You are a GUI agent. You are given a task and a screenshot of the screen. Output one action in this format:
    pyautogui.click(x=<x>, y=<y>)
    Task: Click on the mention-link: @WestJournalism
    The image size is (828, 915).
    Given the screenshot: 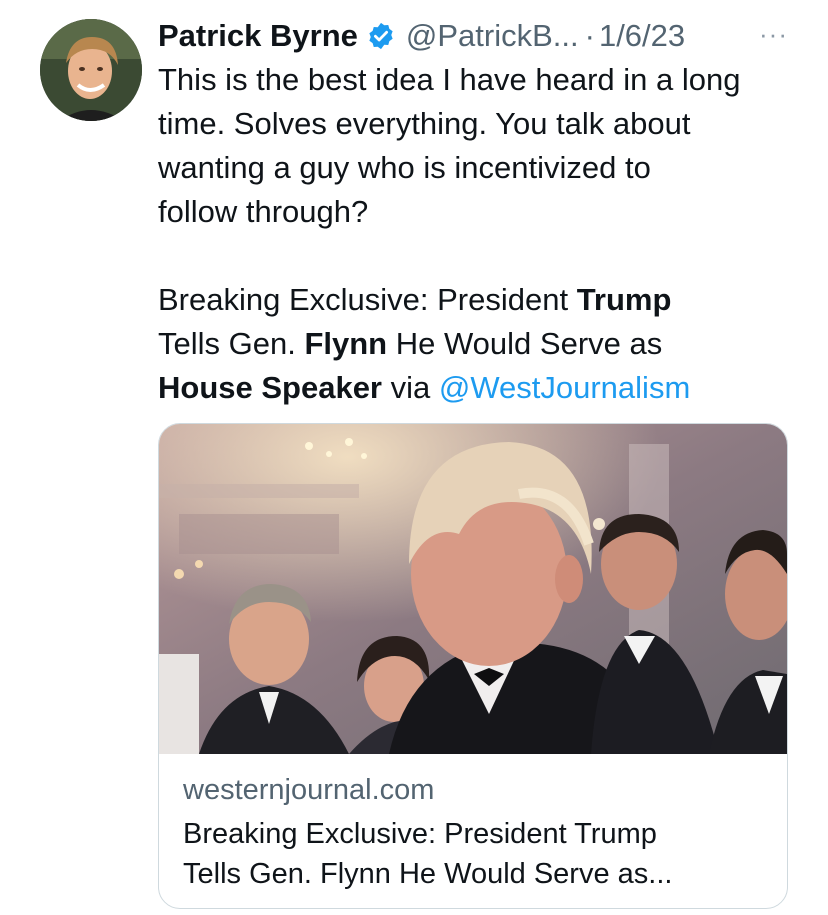 What is the action you would take?
    pyautogui.click(x=564, y=387)
    